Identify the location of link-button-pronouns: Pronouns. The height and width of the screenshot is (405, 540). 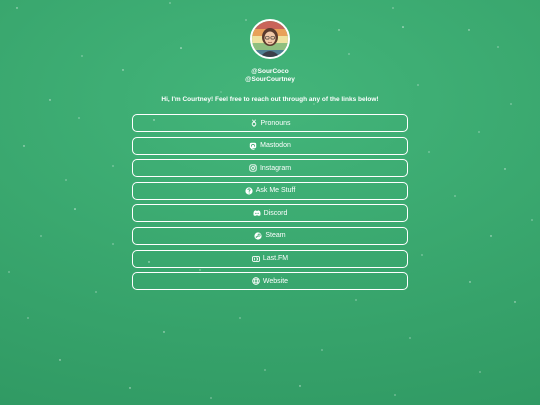
(270, 123).